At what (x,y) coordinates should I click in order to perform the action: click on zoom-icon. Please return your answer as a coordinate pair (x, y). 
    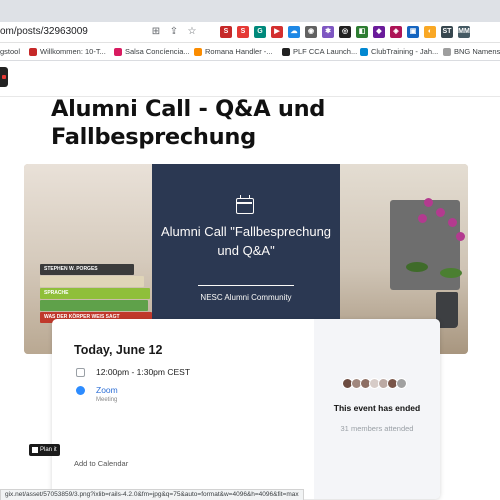
    Looking at the image, I should click on (80, 390).